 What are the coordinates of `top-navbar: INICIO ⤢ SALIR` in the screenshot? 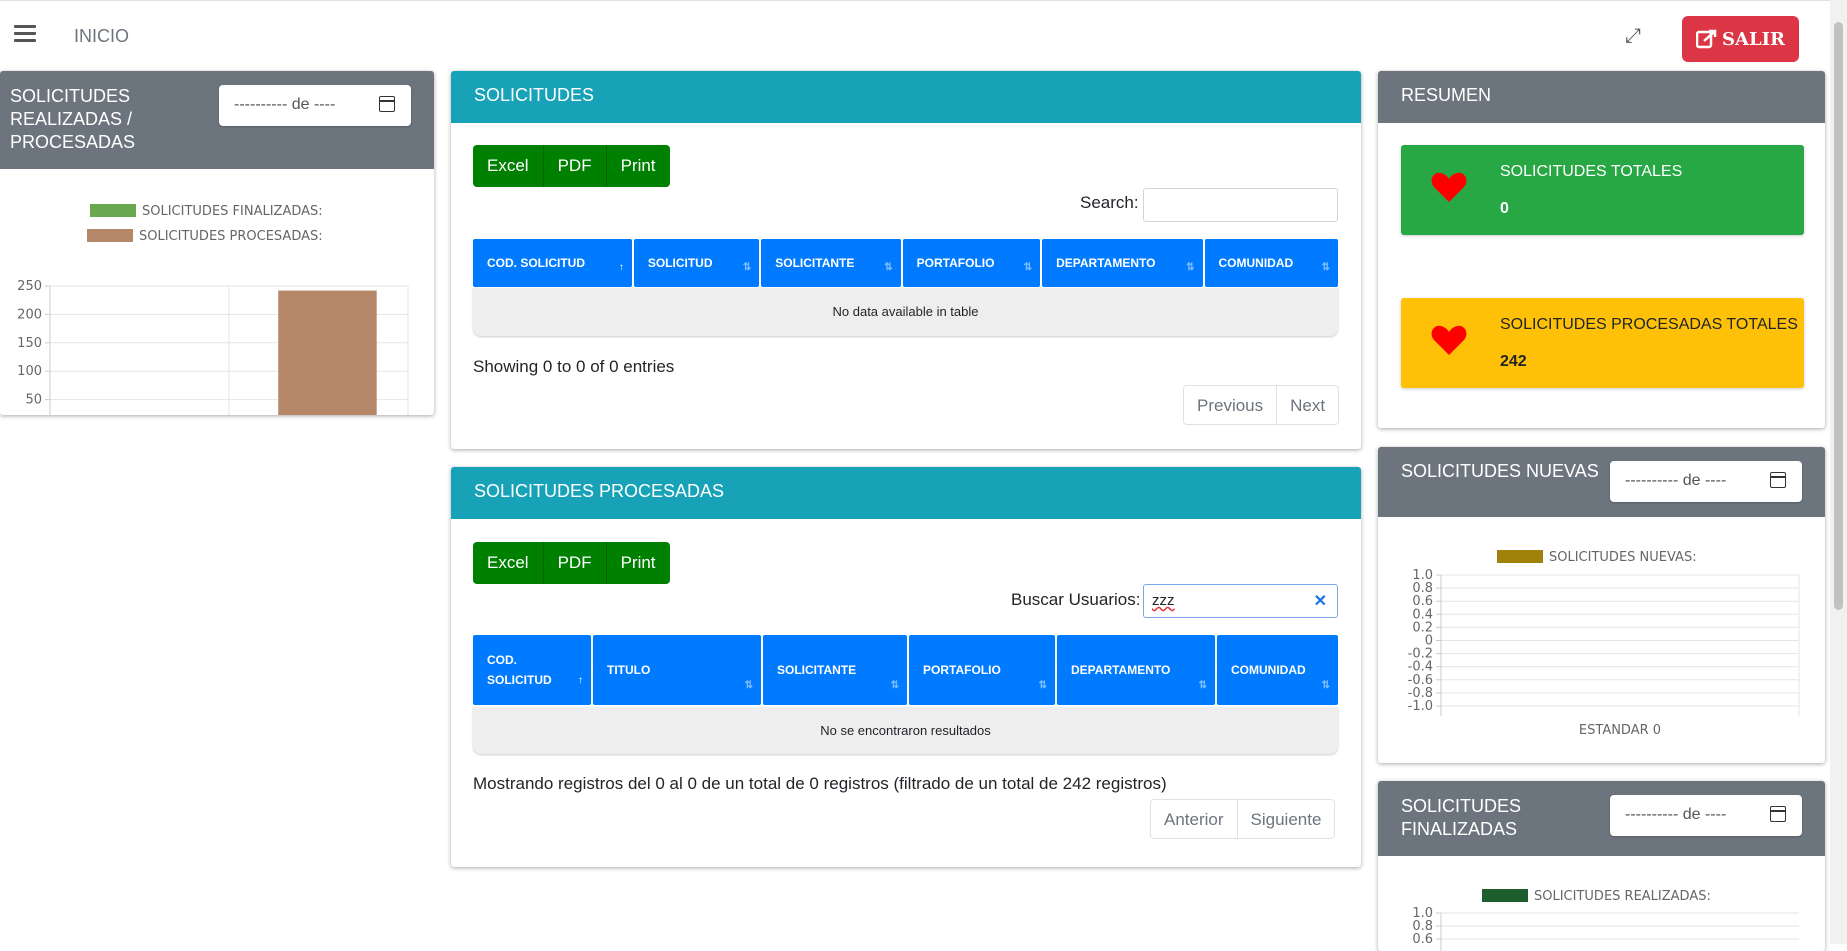 It's located at (923, 35).